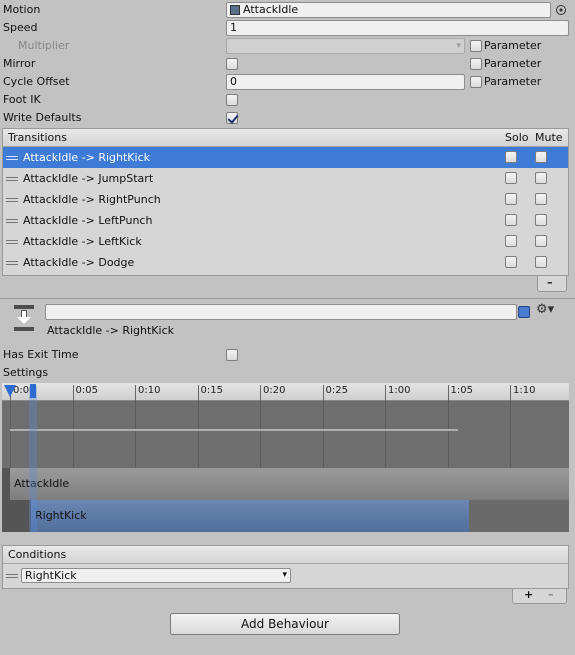  What do you see at coordinates (24, 318) in the screenshot?
I see `transition-icon` at bounding box center [24, 318].